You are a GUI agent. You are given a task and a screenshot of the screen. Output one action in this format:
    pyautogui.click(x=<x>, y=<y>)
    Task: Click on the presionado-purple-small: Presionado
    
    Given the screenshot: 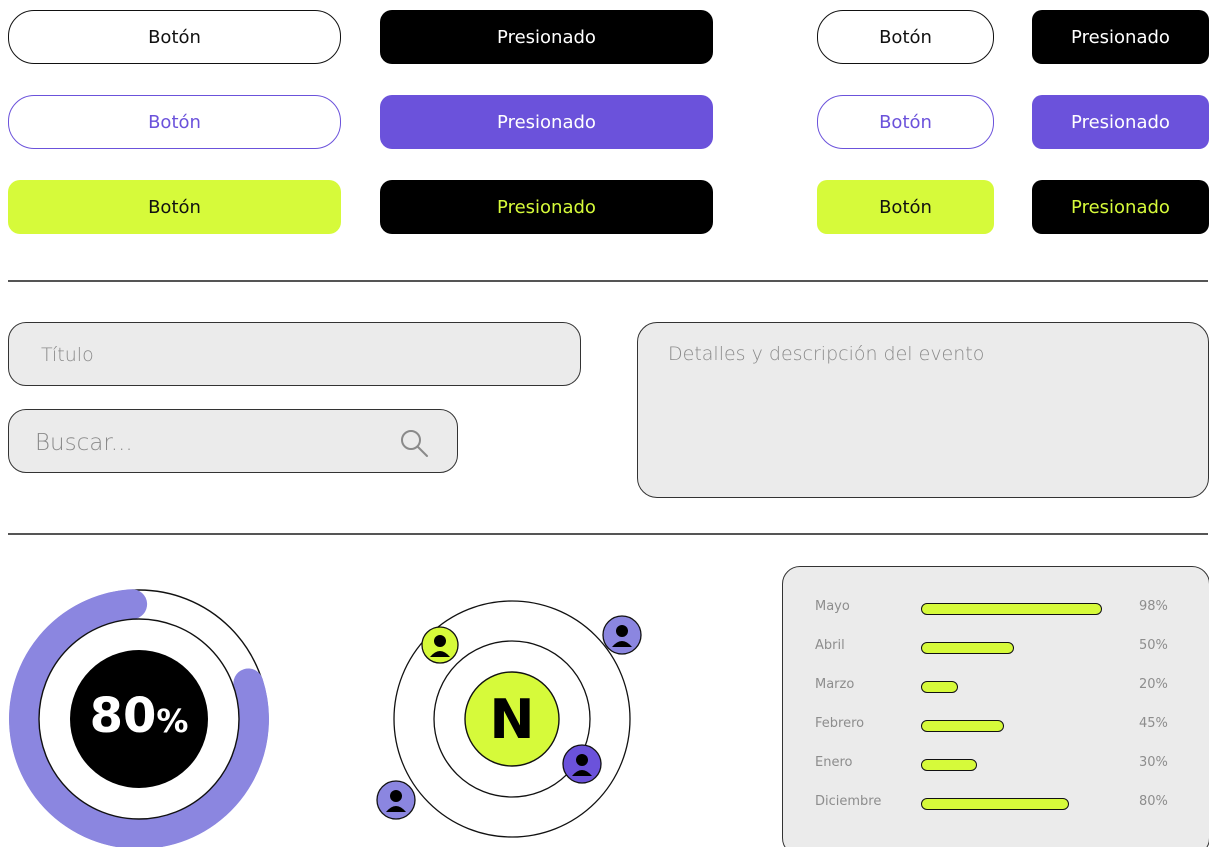 What is the action you would take?
    pyautogui.click(x=1120, y=122)
    